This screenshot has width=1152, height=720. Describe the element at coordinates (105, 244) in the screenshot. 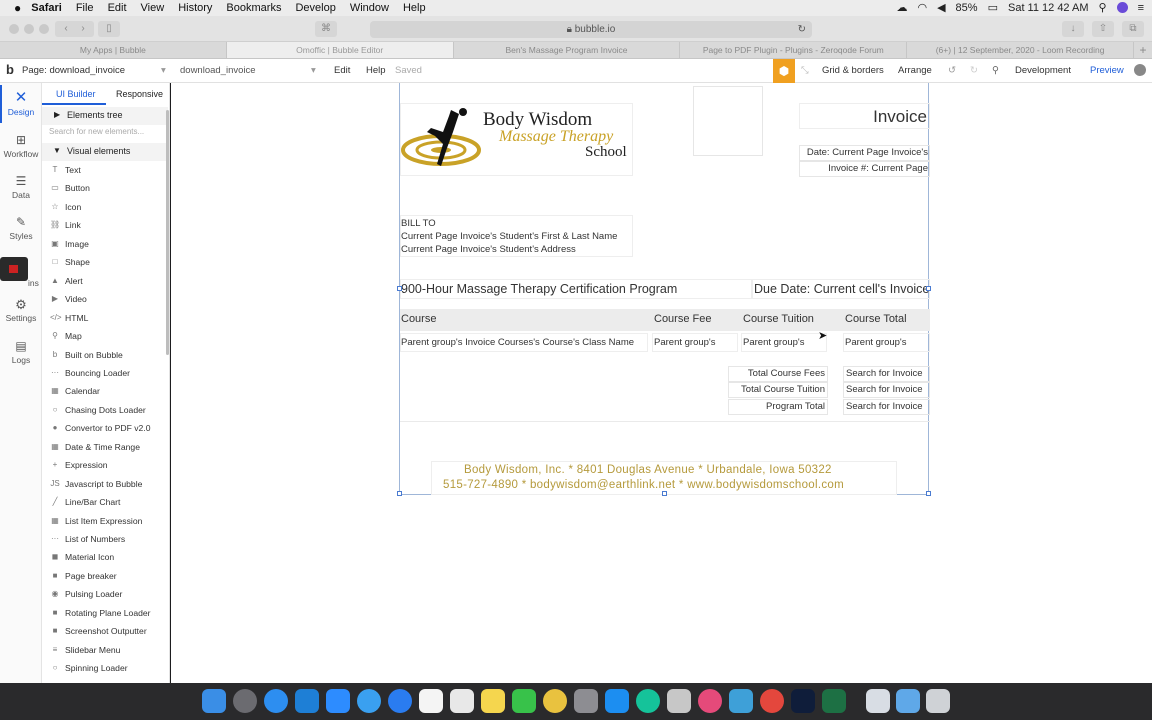

I see `visual-element-item: ▣ Image` at that location.